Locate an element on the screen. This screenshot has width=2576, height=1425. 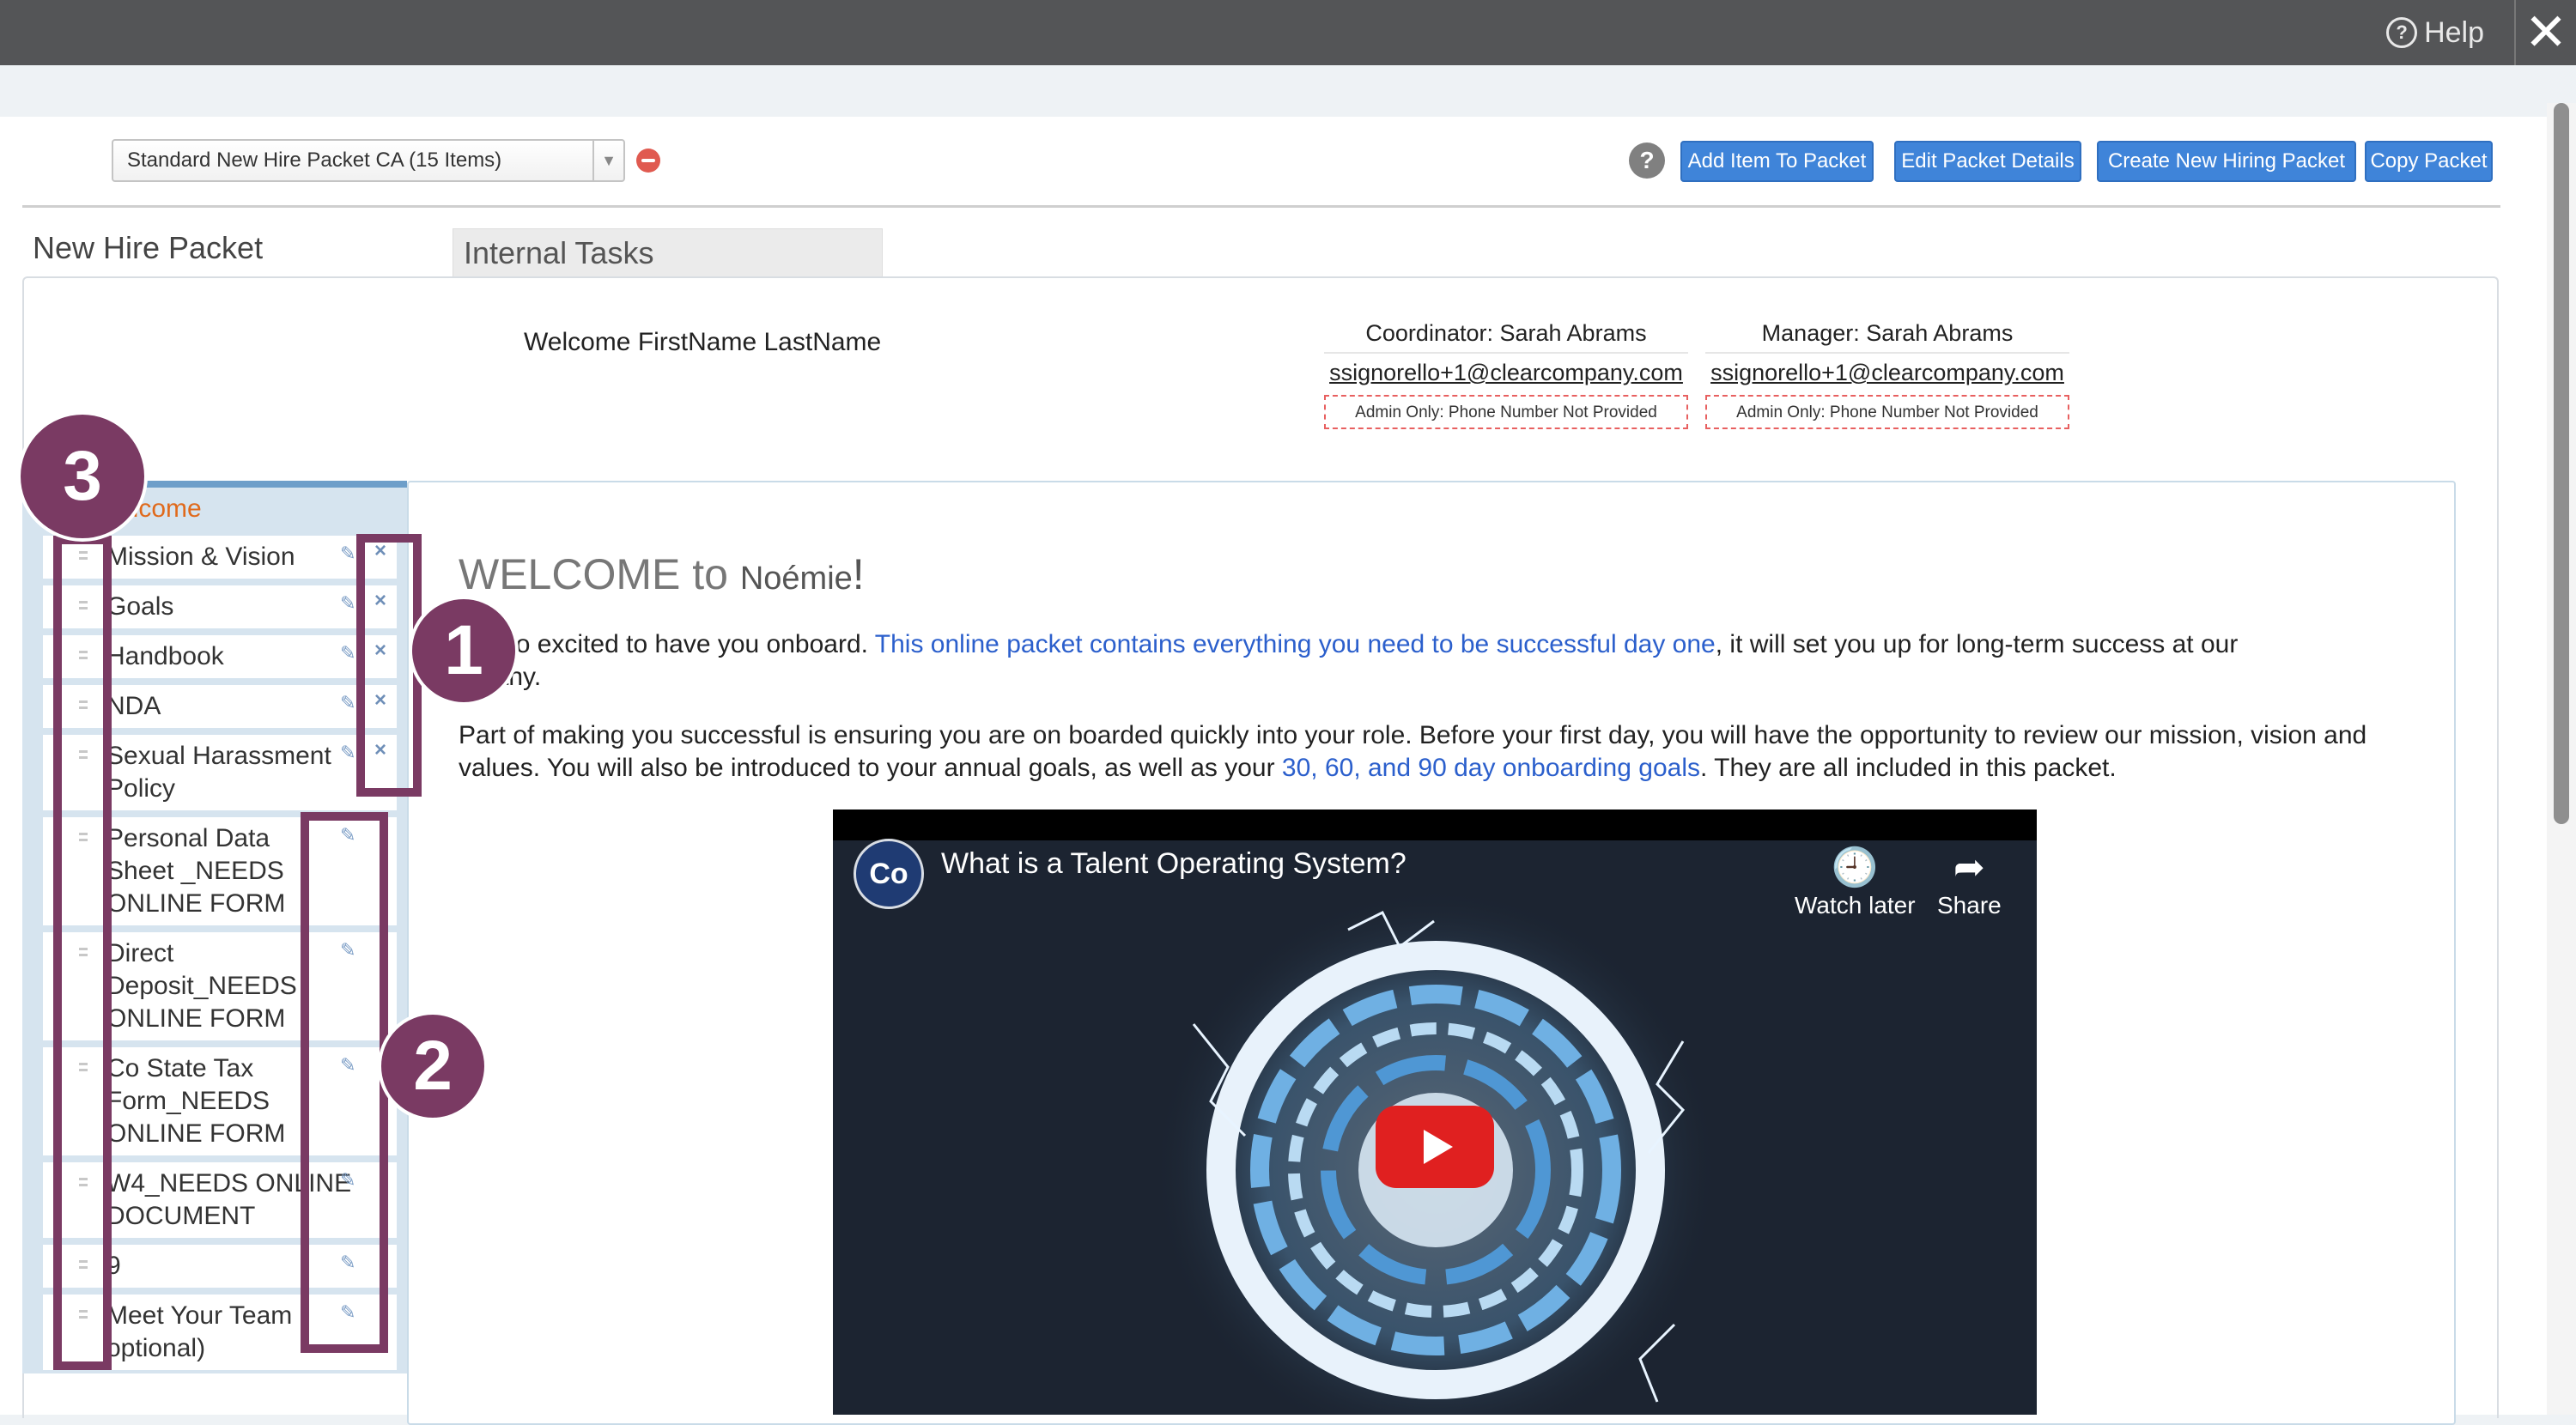
help-label: Help is located at coordinates (2454, 32).